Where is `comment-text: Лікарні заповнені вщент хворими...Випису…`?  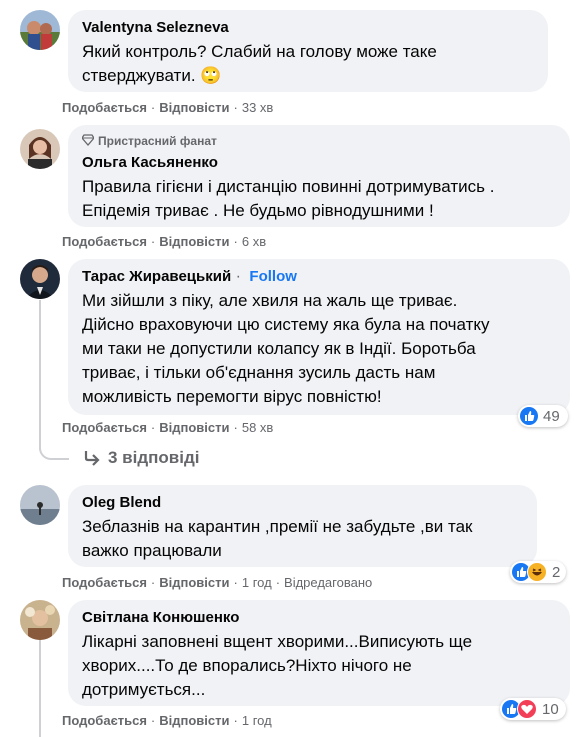
comment-text: Лікарні заповнені вщент хворими...Випису… is located at coordinates (277, 665).